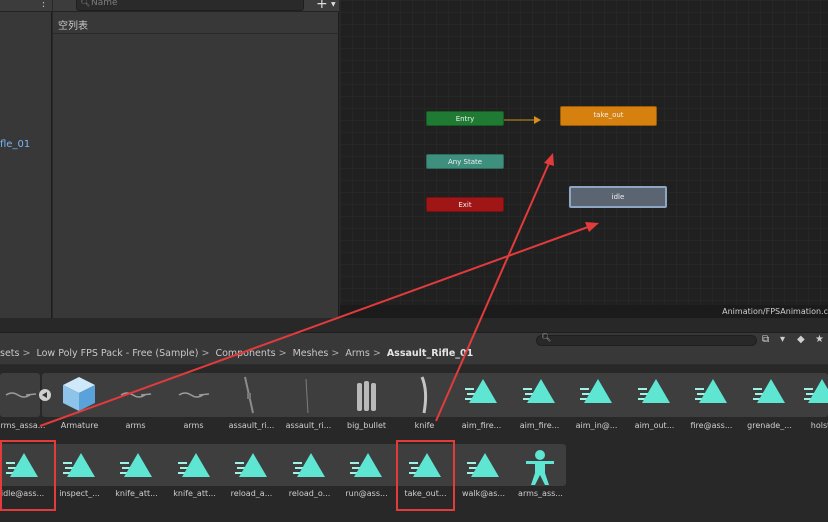 This screenshot has height=522, width=828. I want to click on search-icon: 🔍︎, so click(546, 337).